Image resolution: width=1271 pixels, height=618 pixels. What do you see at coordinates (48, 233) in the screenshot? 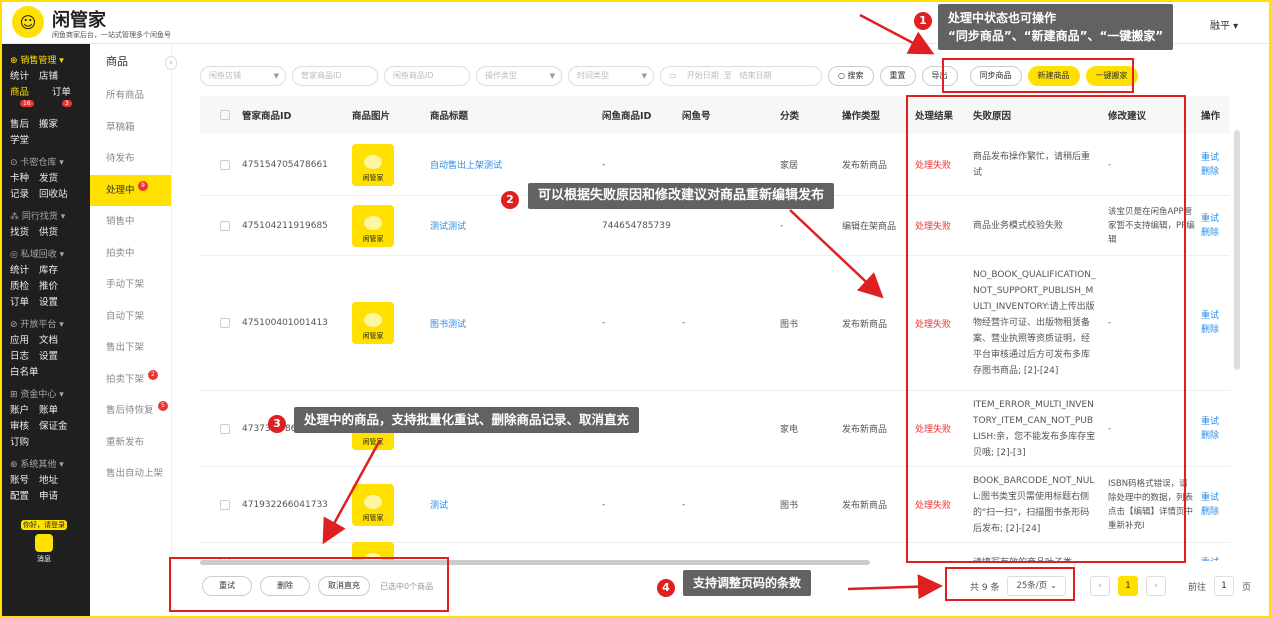
I see `sidebar-item: 供货` at bounding box center [48, 233].